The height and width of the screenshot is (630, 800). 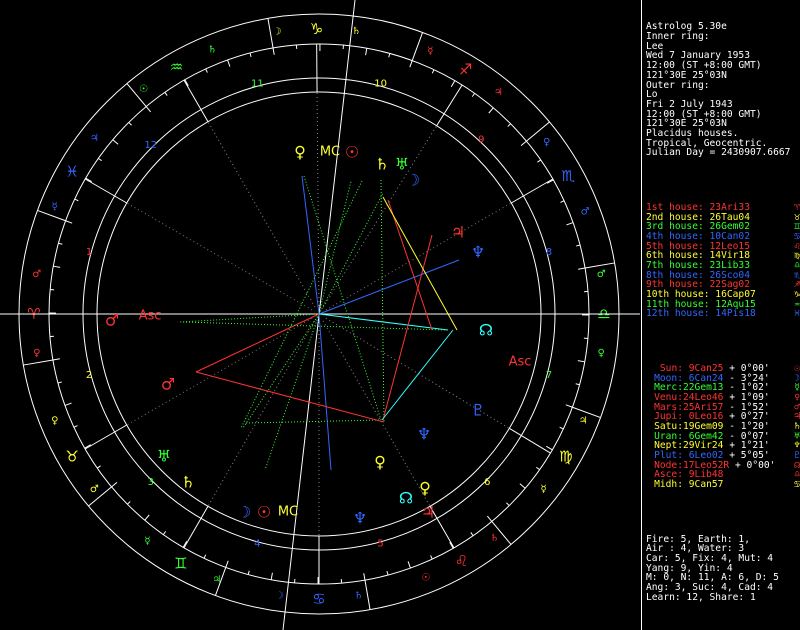 I want to click on planet-glyph-icon: ♅, so click(x=164, y=456).